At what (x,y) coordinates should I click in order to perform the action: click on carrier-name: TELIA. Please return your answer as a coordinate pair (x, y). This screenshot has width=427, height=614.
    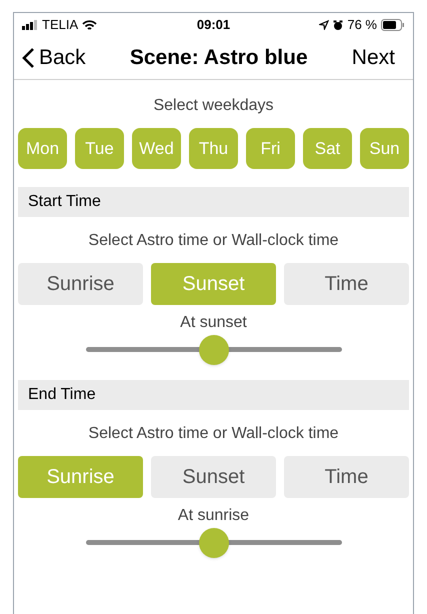
    Looking at the image, I should click on (60, 25).